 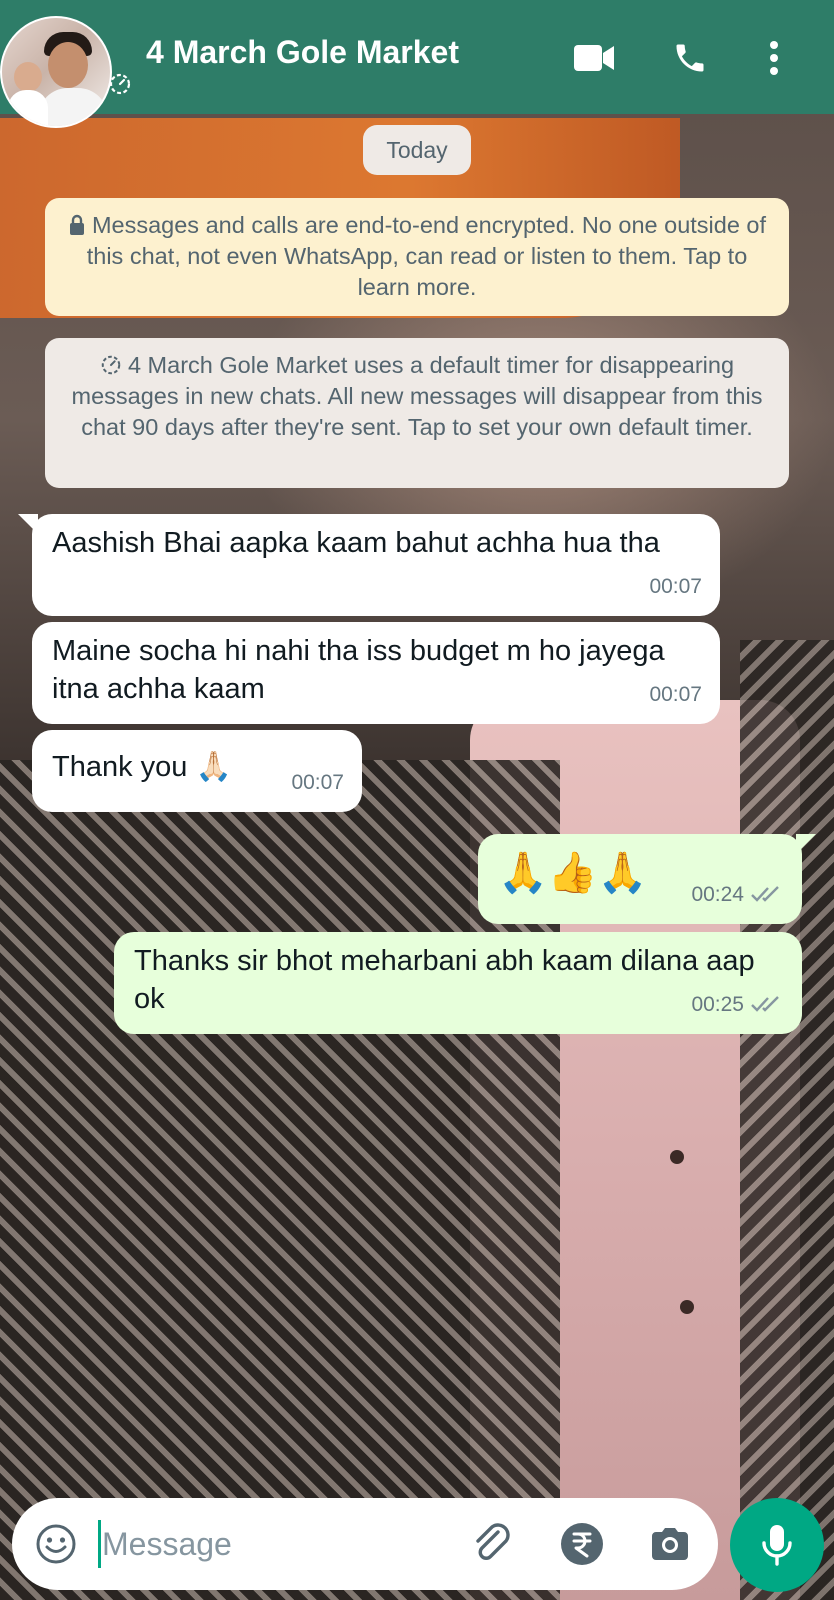 I want to click on mic-button, so click(x=777, y=1545).